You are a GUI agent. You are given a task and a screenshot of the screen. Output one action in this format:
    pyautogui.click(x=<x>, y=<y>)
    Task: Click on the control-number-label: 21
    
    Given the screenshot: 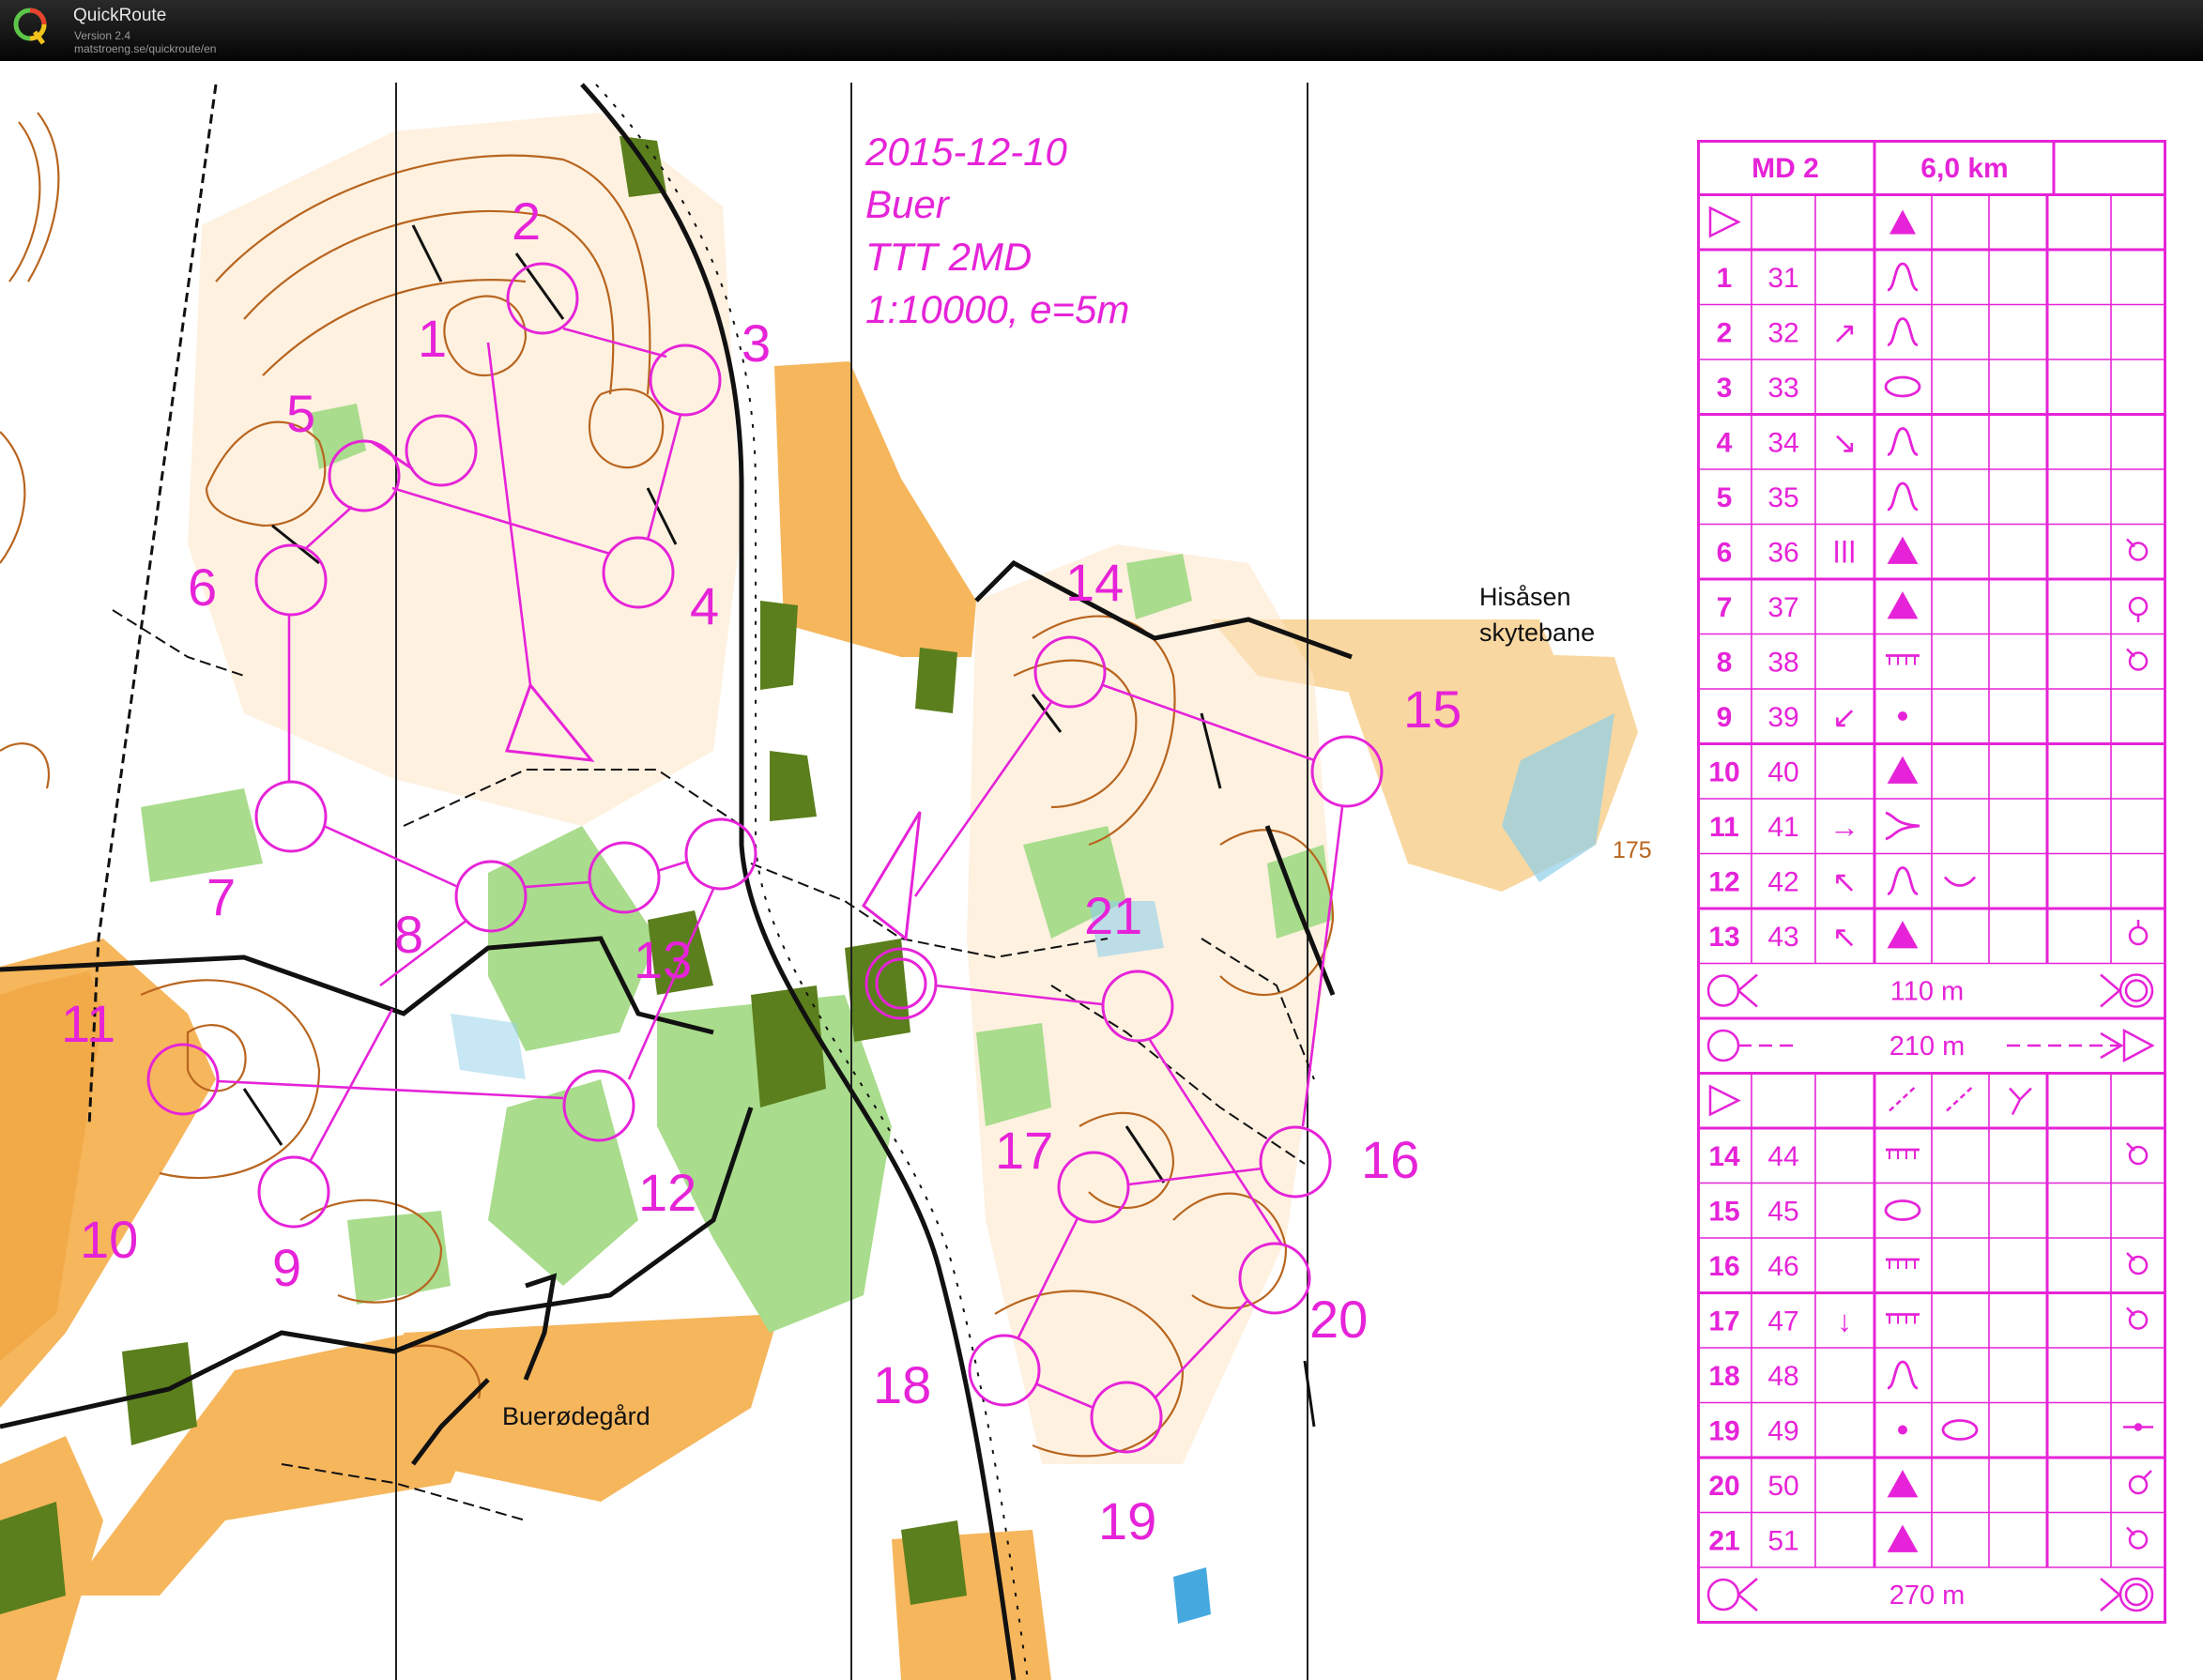 What is the action you would take?
    pyautogui.click(x=1113, y=915)
    